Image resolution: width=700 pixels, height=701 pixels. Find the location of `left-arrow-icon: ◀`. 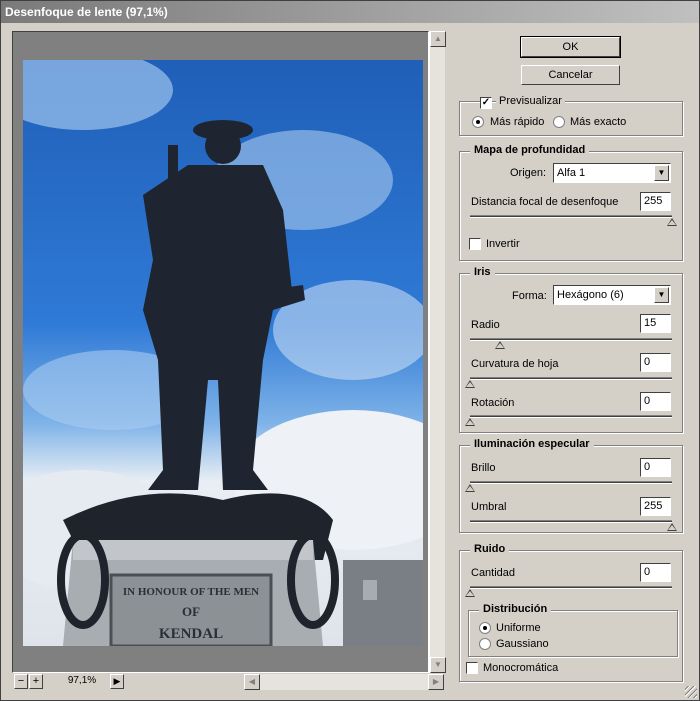

left-arrow-icon: ◀ is located at coordinates (252, 681).